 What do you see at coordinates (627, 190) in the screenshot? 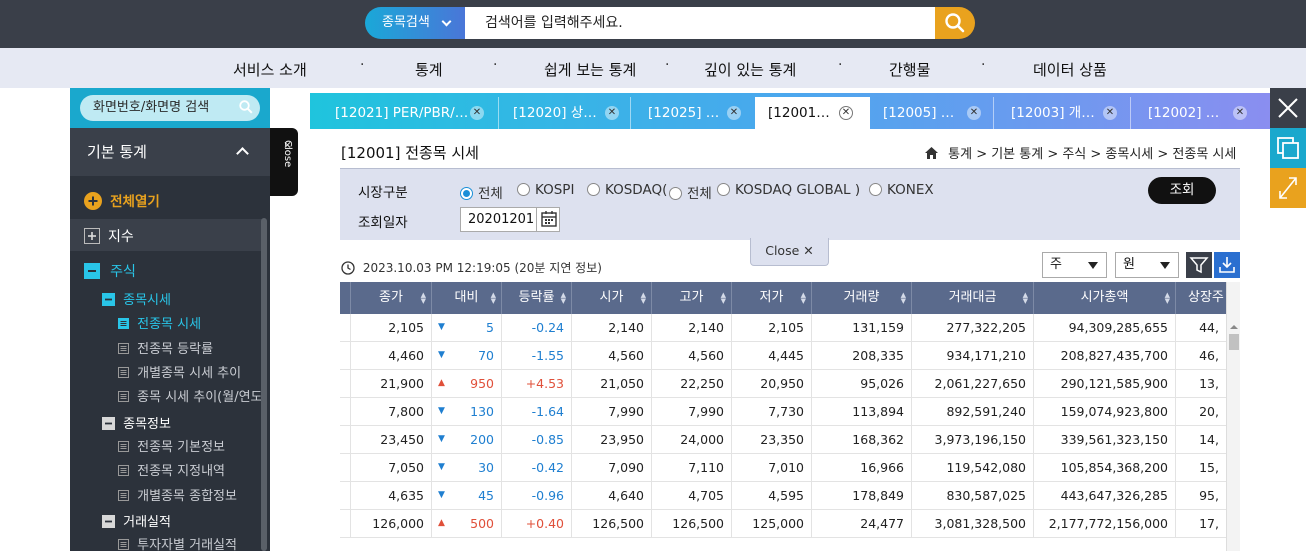
I see `market-radio-kosdaq: KOSDAQ(` at bounding box center [627, 190].